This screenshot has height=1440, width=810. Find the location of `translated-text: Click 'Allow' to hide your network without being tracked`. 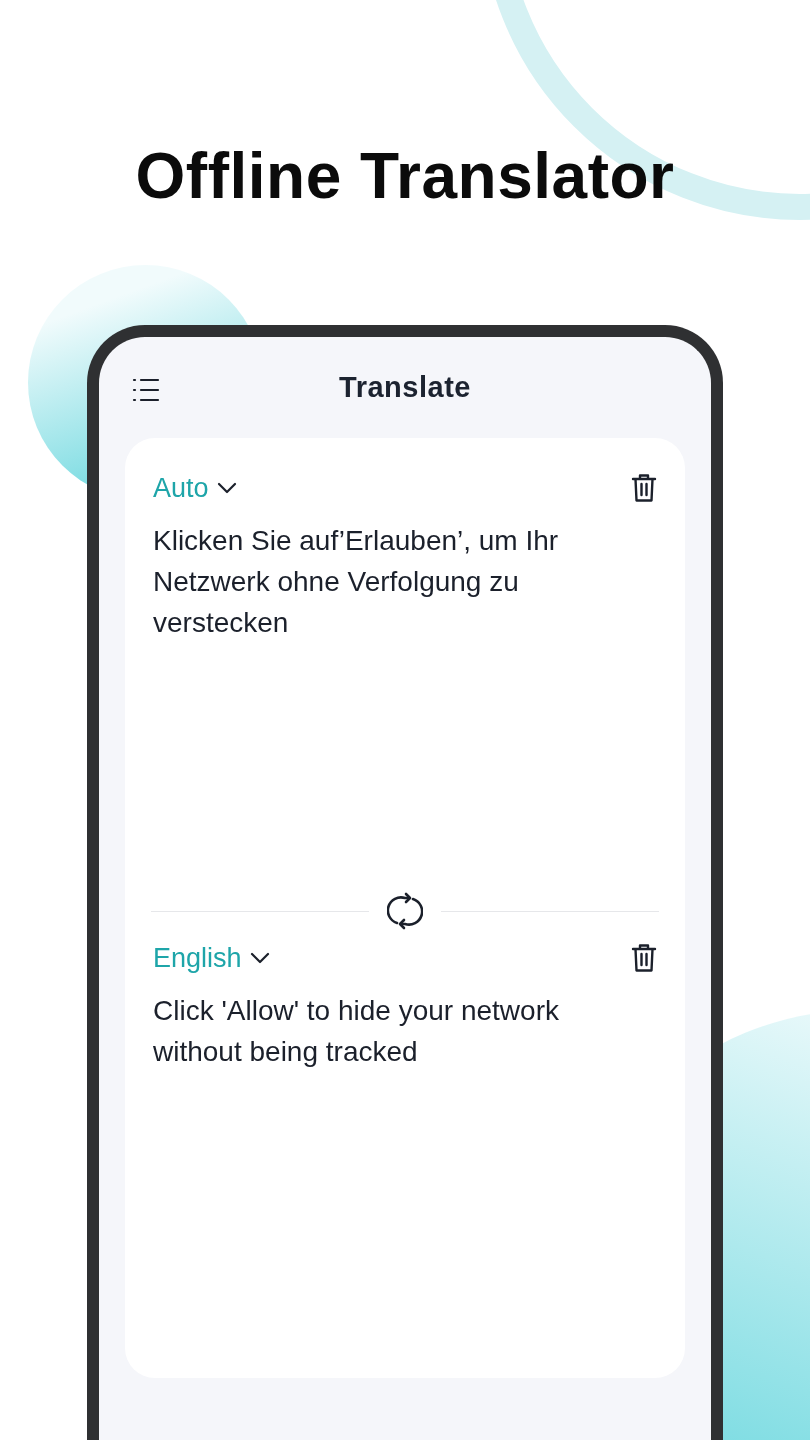

translated-text: Click 'Allow' to hide your network without being tracked is located at coordinates (356, 1031).